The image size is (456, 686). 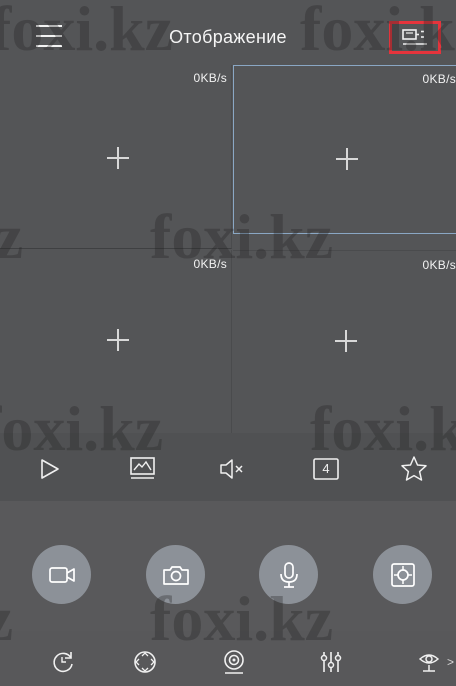 I want to click on play-icon, so click(x=50, y=469).